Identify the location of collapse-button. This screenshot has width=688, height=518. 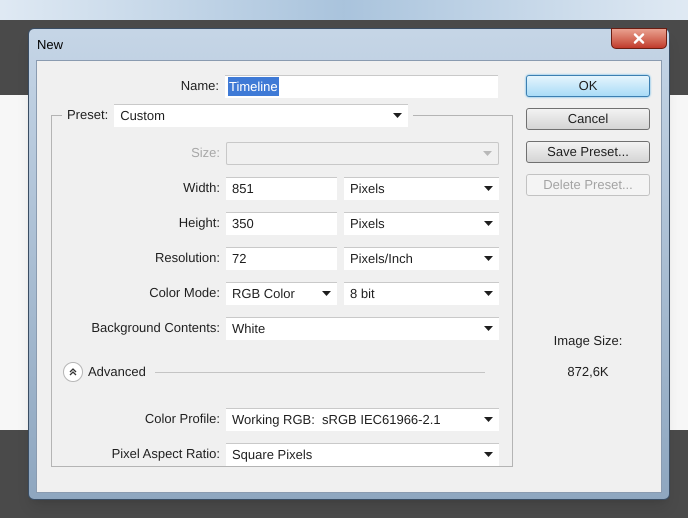
(73, 372).